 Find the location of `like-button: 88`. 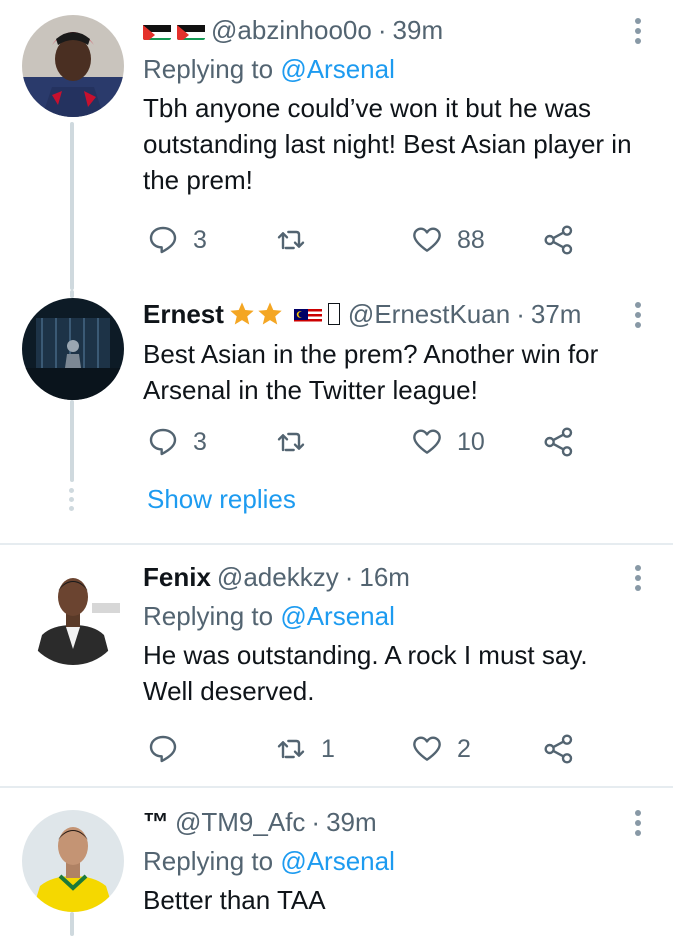

like-button: 88 is located at coordinates (448, 240).